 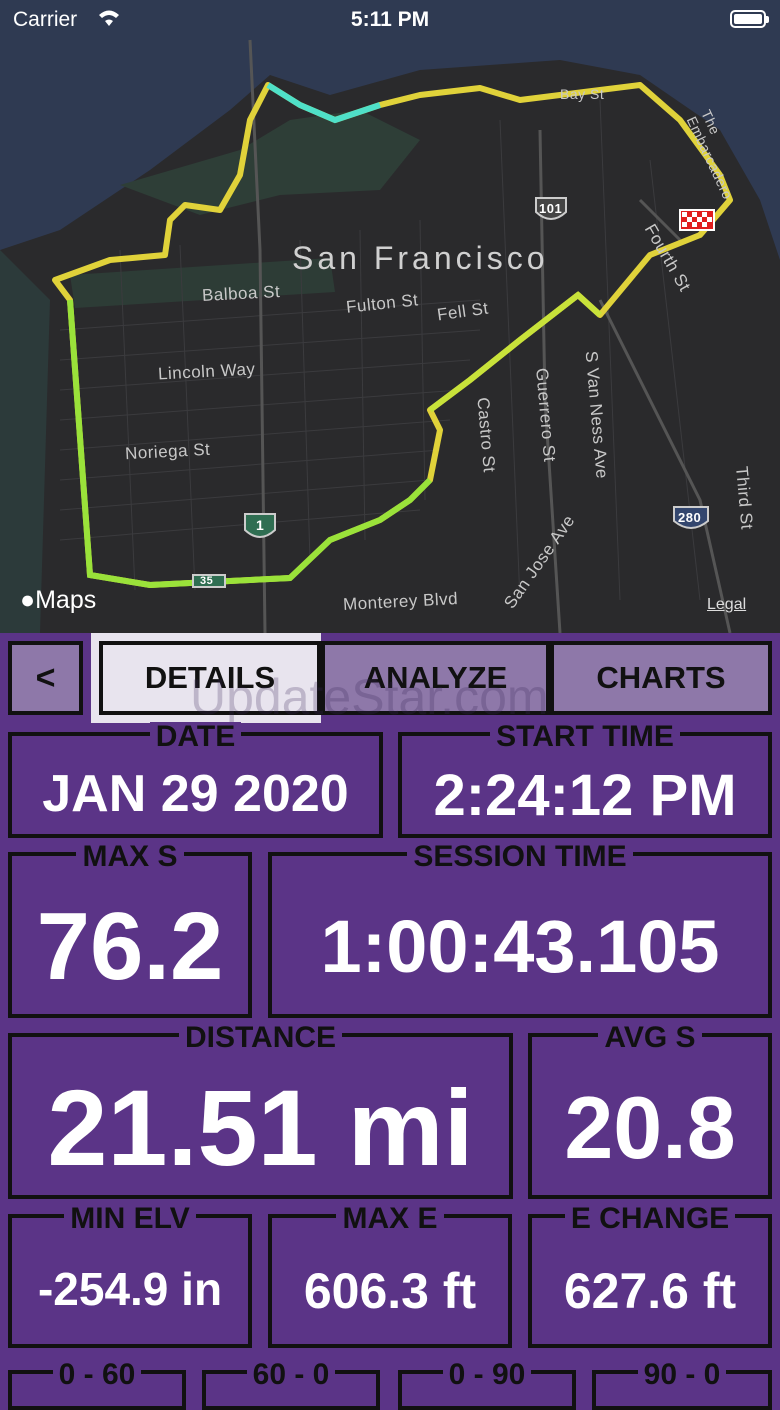 I want to click on session-time-card: SESSION TIME 1:00:43.105, so click(x=520, y=930).